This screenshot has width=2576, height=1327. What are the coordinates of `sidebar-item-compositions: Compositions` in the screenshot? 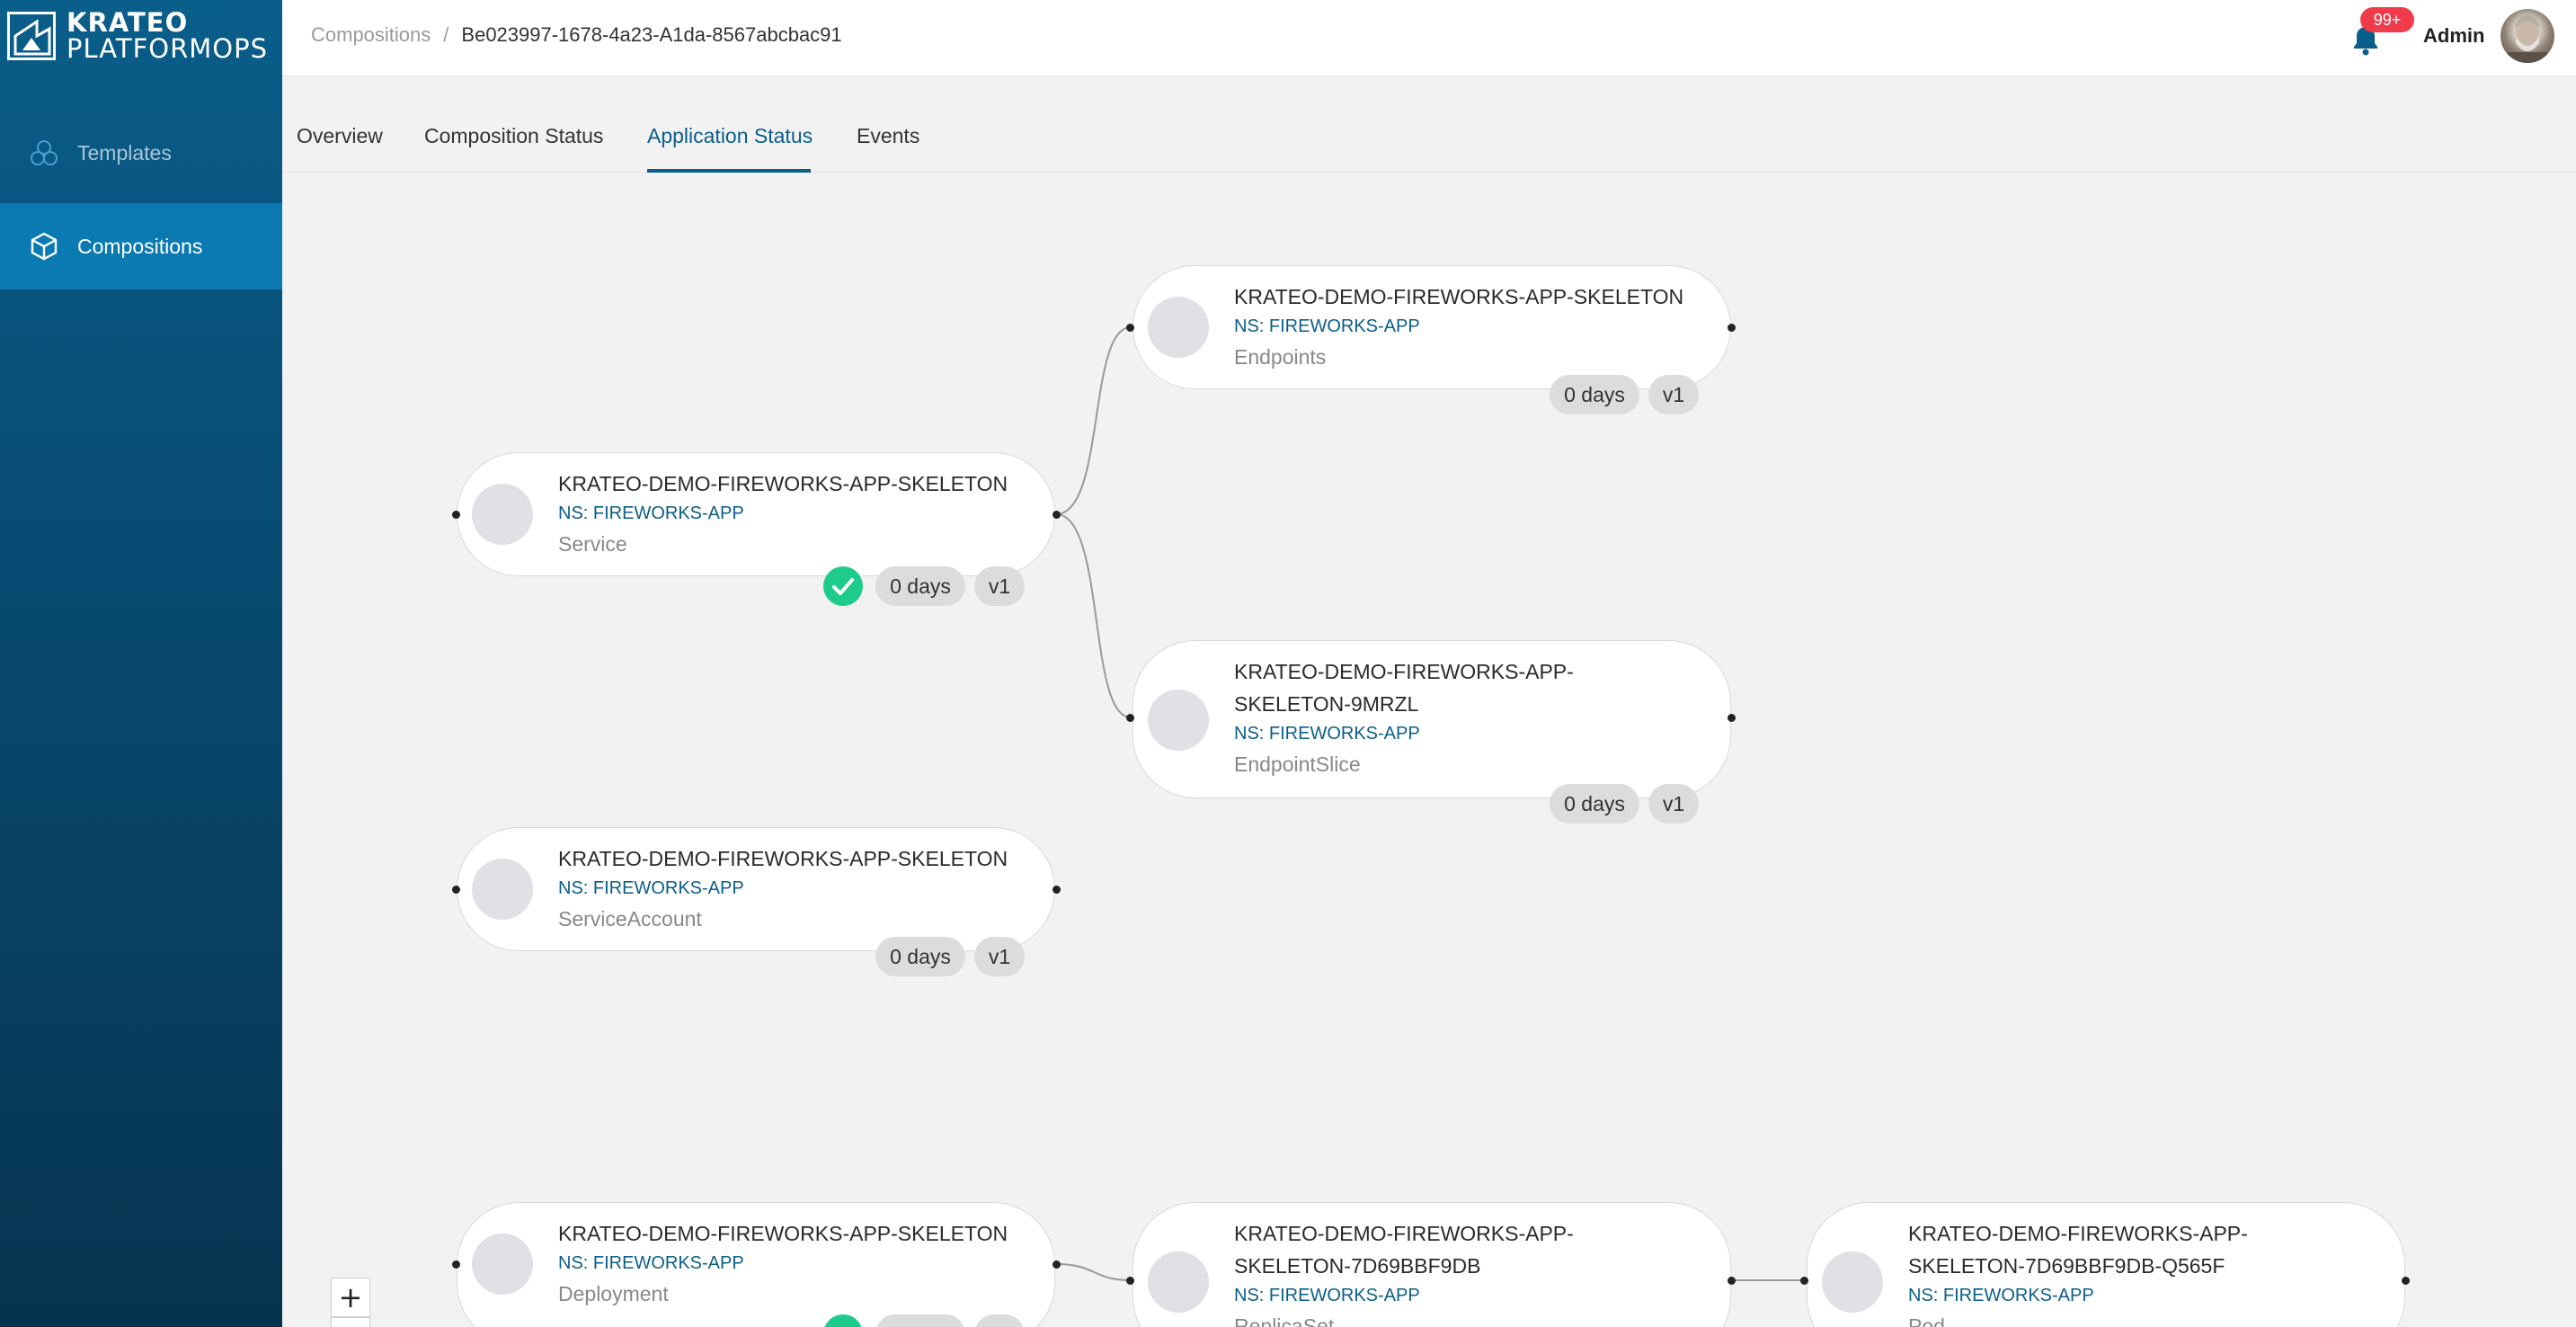 It's located at (141, 246).